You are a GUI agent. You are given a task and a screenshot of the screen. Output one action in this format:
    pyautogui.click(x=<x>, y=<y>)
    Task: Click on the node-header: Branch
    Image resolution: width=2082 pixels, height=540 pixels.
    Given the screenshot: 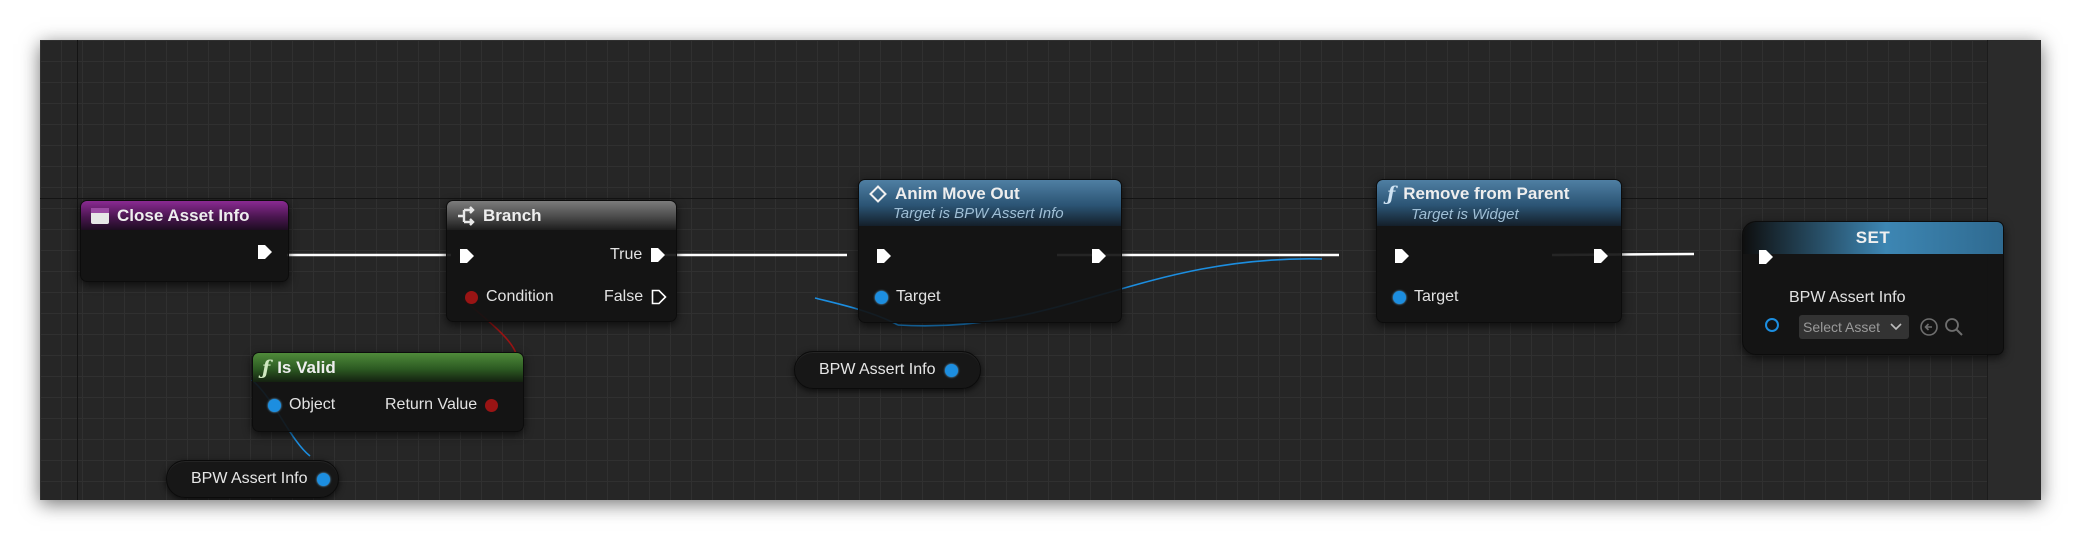 What is the action you would take?
    pyautogui.click(x=561, y=215)
    